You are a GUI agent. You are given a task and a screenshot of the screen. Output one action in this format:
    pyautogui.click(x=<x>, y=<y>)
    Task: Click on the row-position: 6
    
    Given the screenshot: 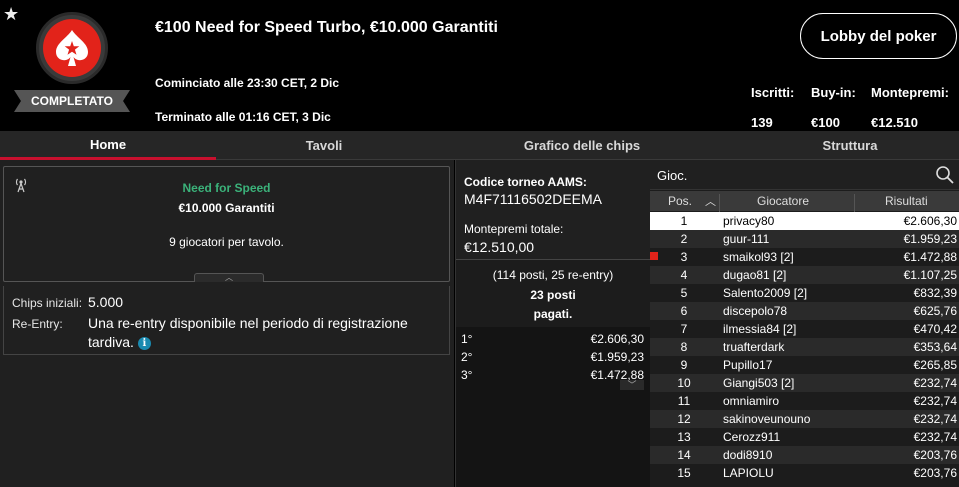 What is the action you would take?
    pyautogui.click(x=684, y=311)
    